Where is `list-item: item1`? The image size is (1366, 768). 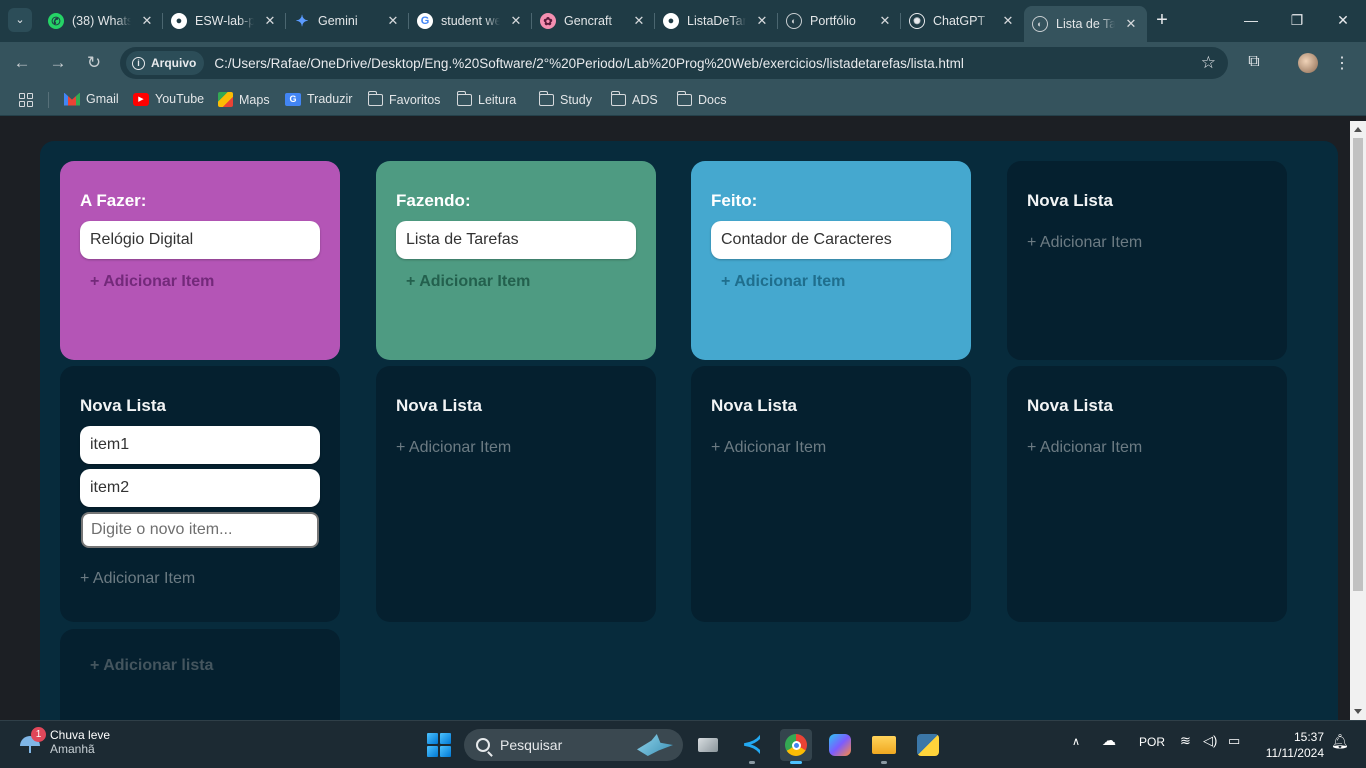 list-item: item1 is located at coordinates (200, 445).